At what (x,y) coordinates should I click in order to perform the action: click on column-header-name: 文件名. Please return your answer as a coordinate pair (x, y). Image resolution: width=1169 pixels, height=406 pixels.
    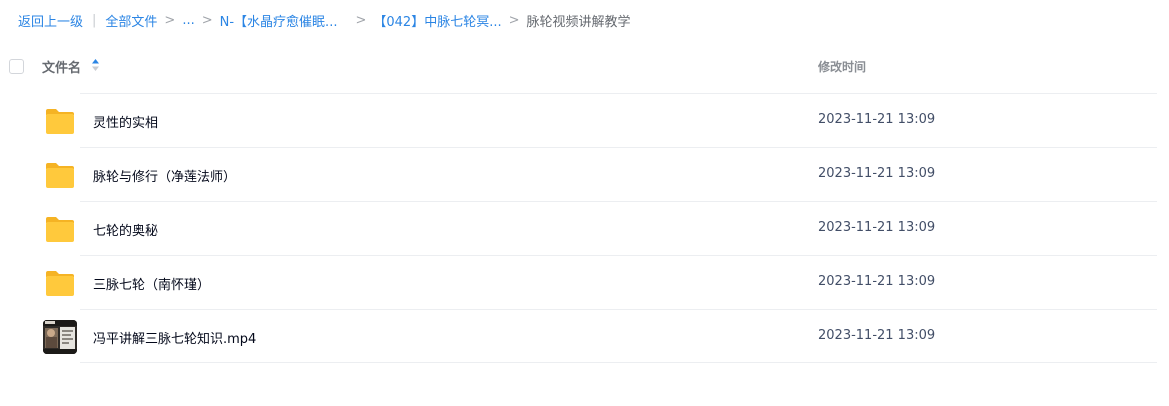
    Looking at the image, I should click on (71, 66).